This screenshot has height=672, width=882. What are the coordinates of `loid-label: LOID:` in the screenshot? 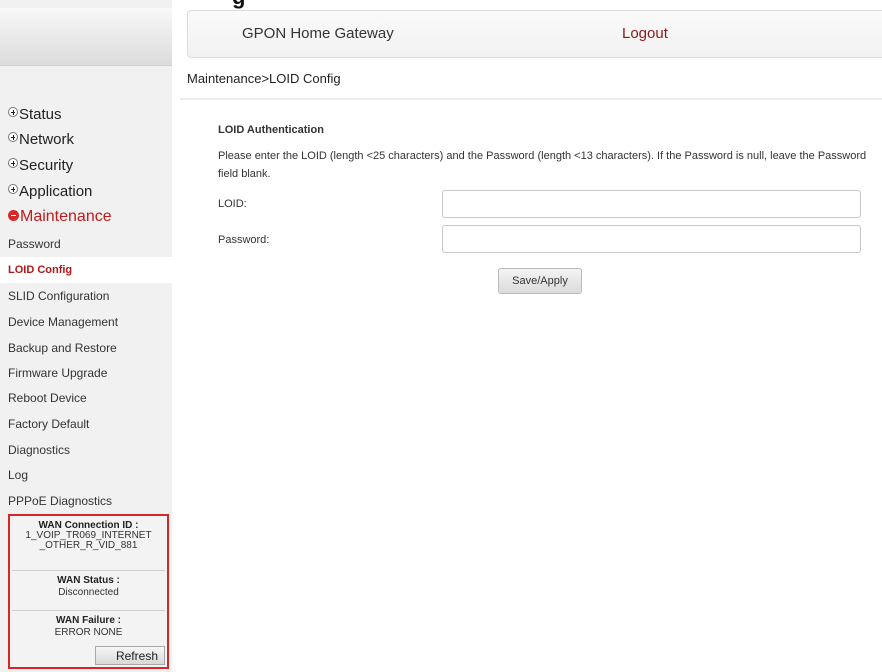 It's located at (232, 204).